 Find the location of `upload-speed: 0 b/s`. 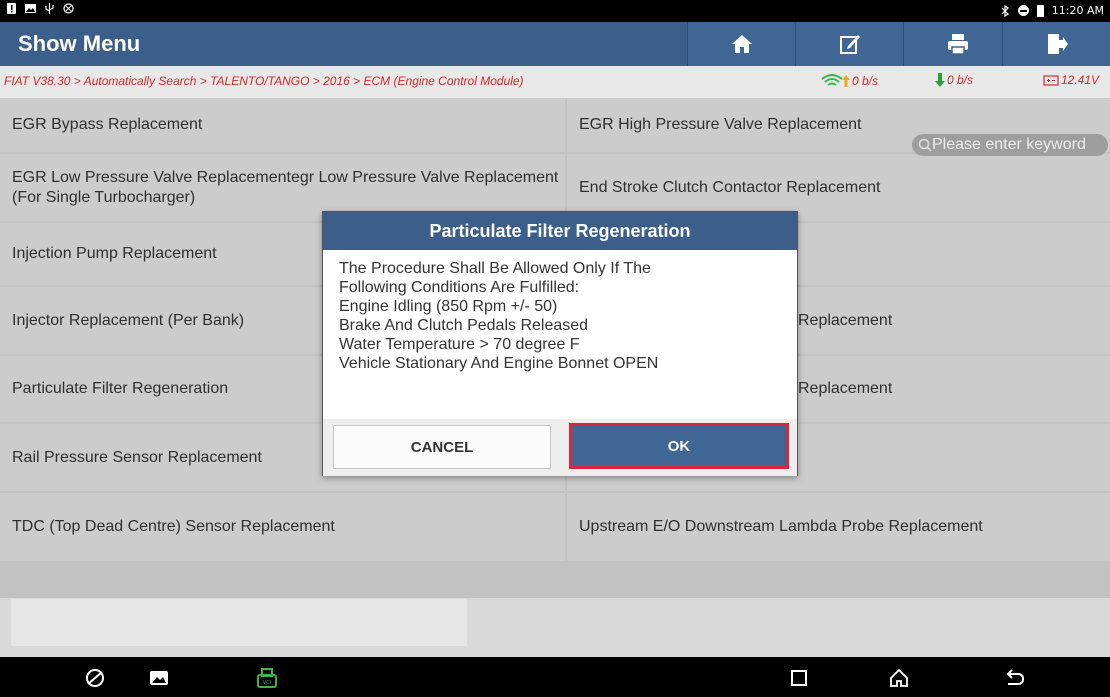

upload-speed: 0 b/s is located at coordinates (849, 81).